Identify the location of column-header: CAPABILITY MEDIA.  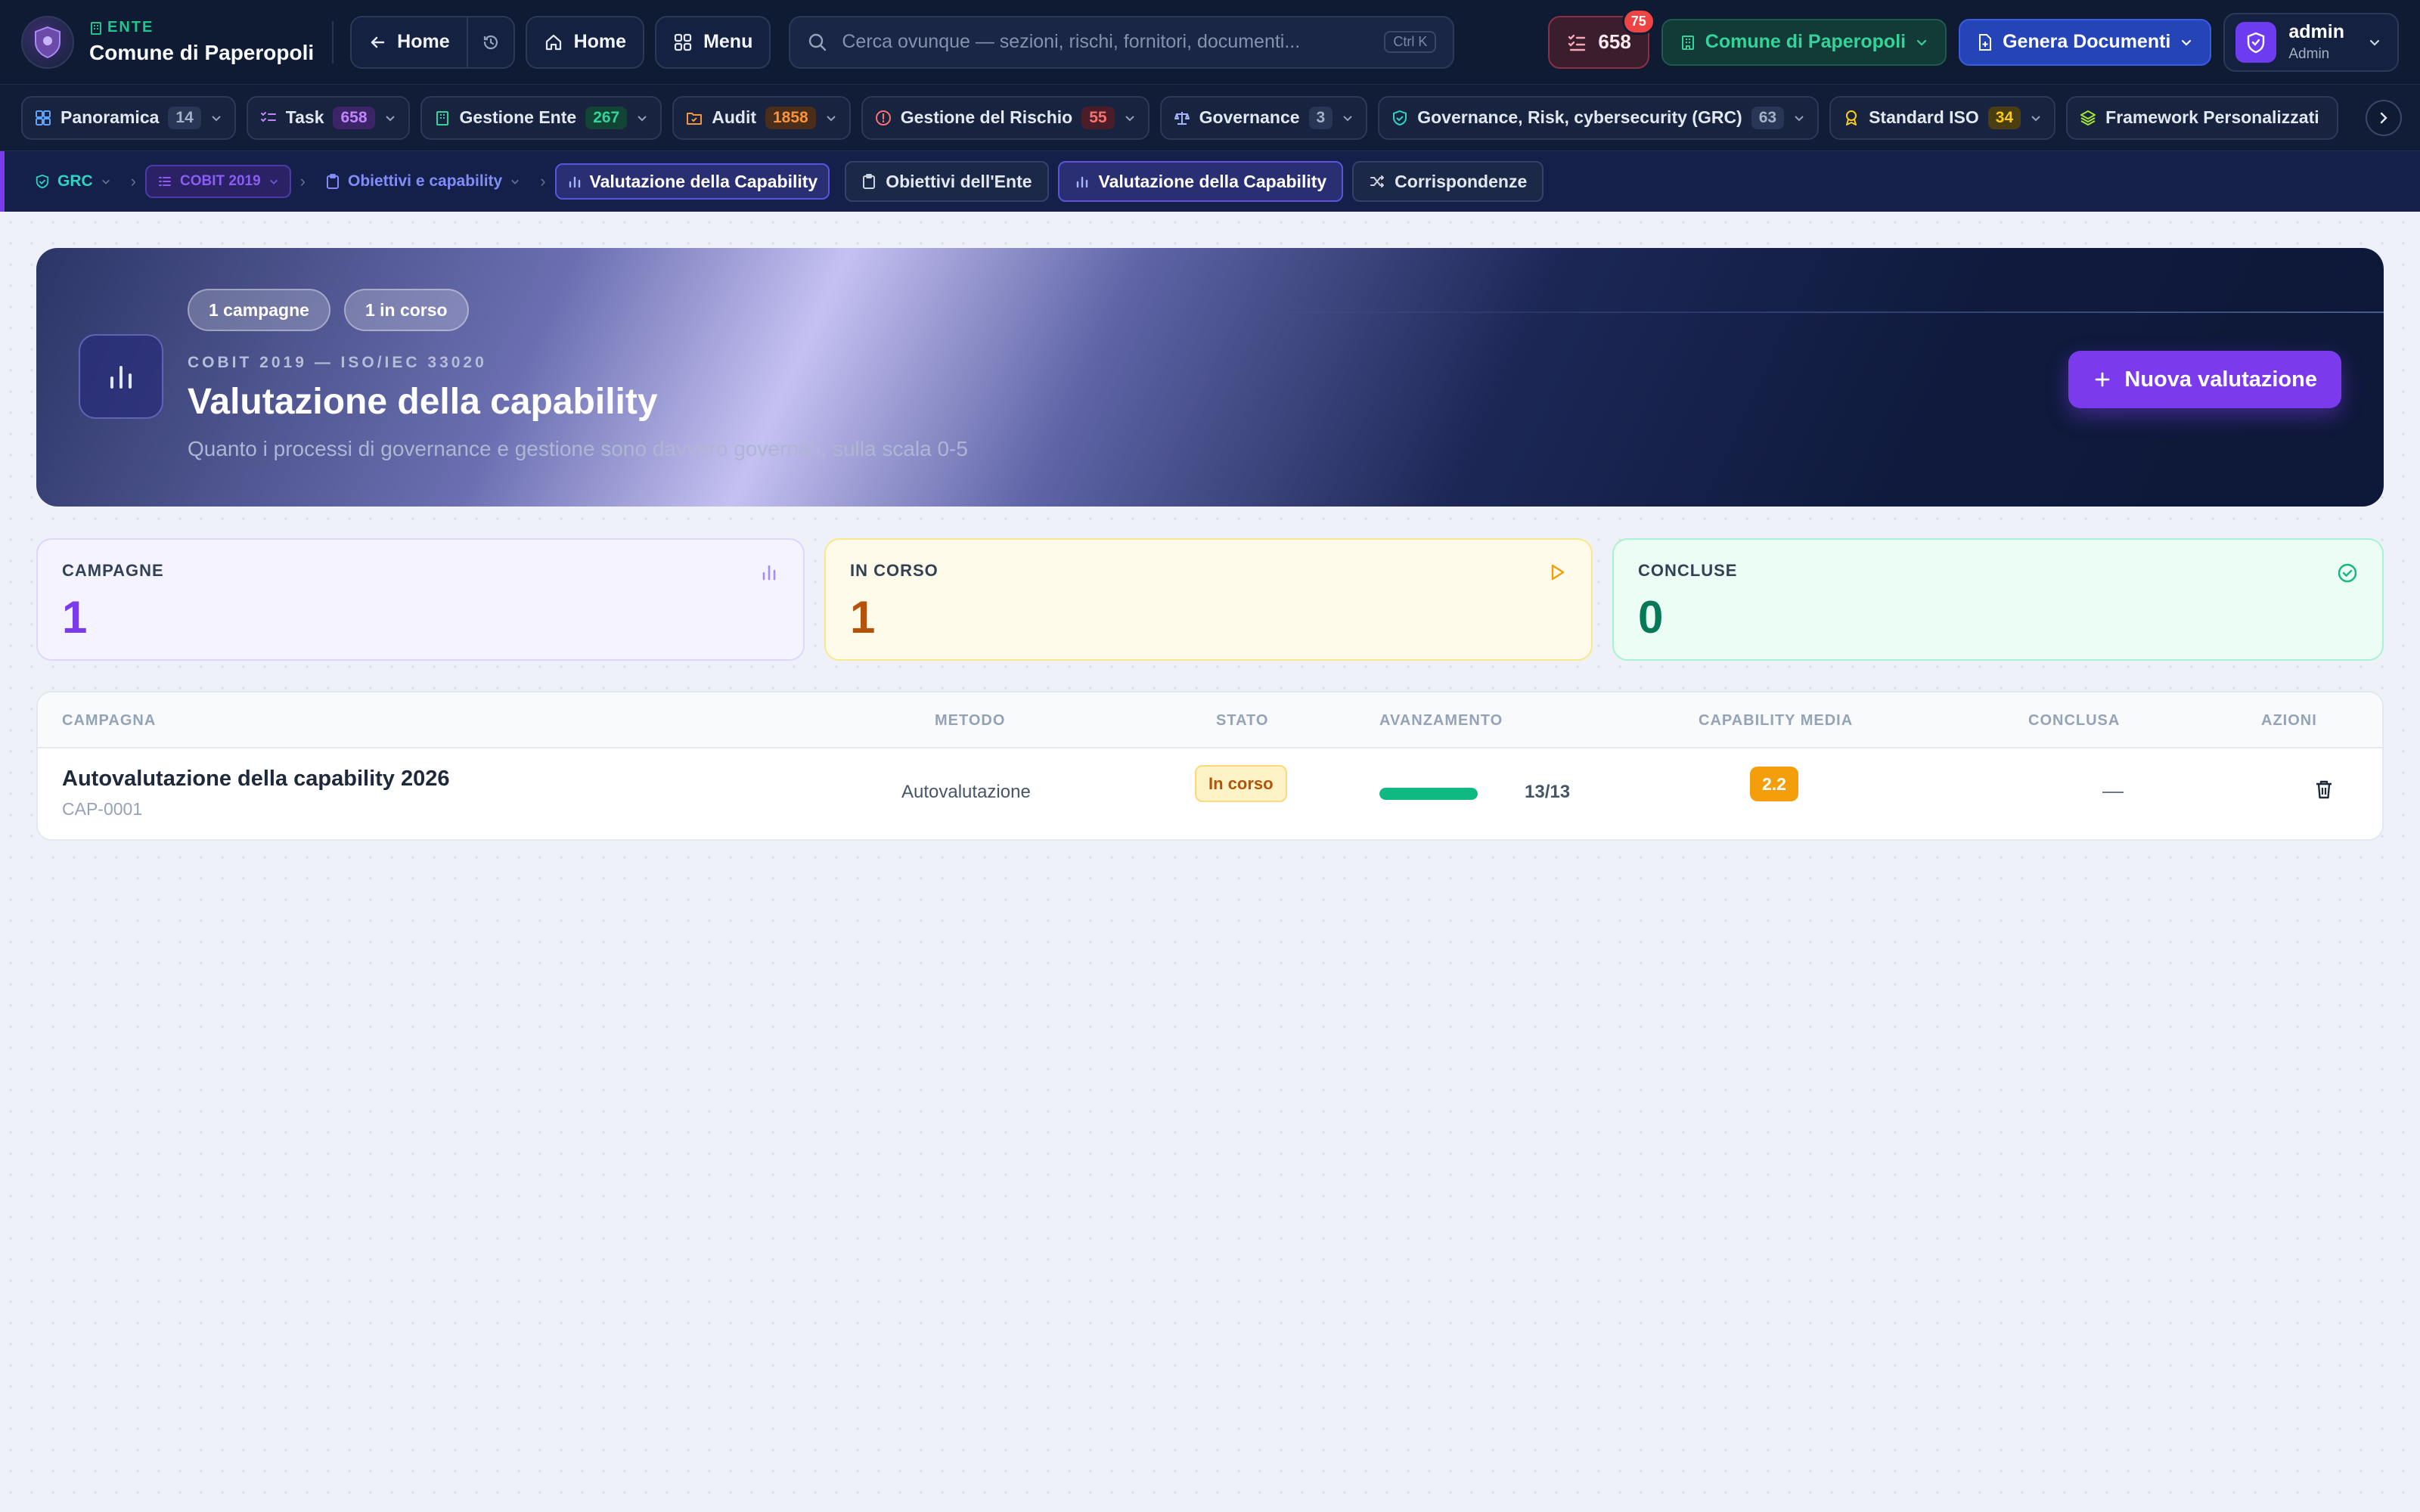
(1776, 721).